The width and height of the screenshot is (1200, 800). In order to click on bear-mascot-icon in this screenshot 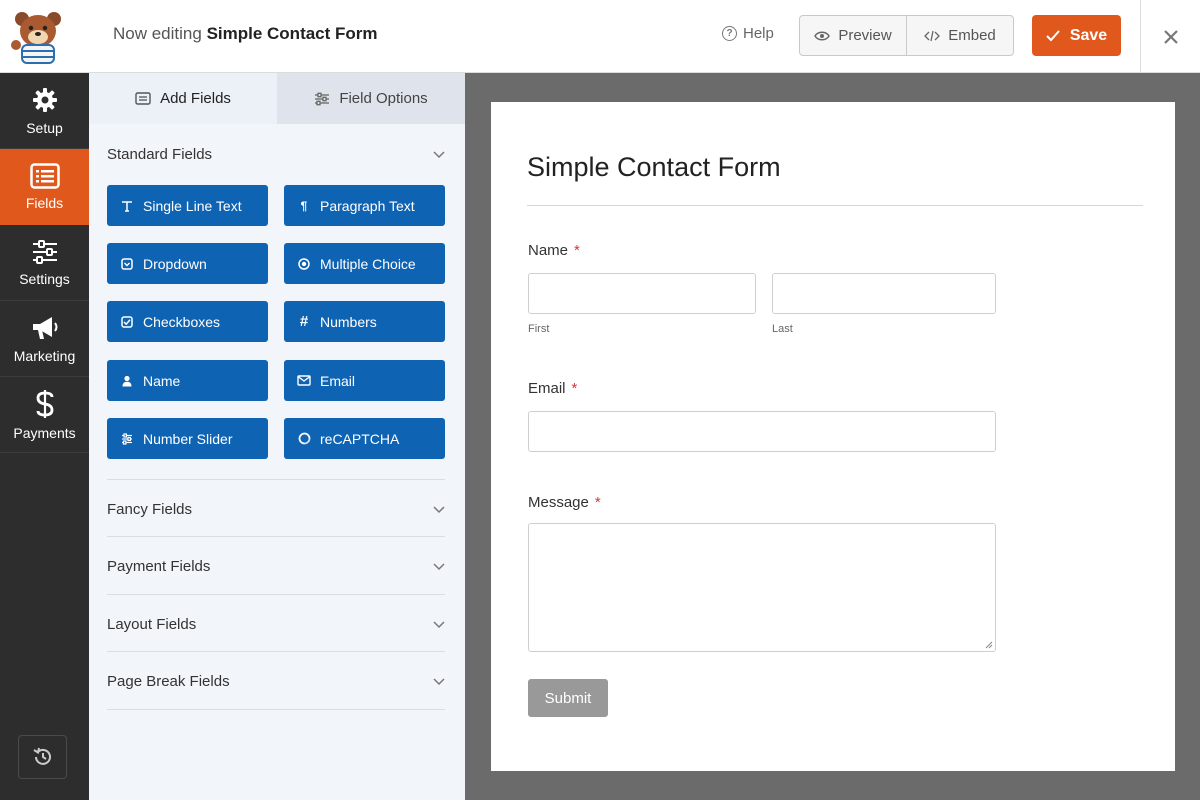, I will do `click(36, 37)`.